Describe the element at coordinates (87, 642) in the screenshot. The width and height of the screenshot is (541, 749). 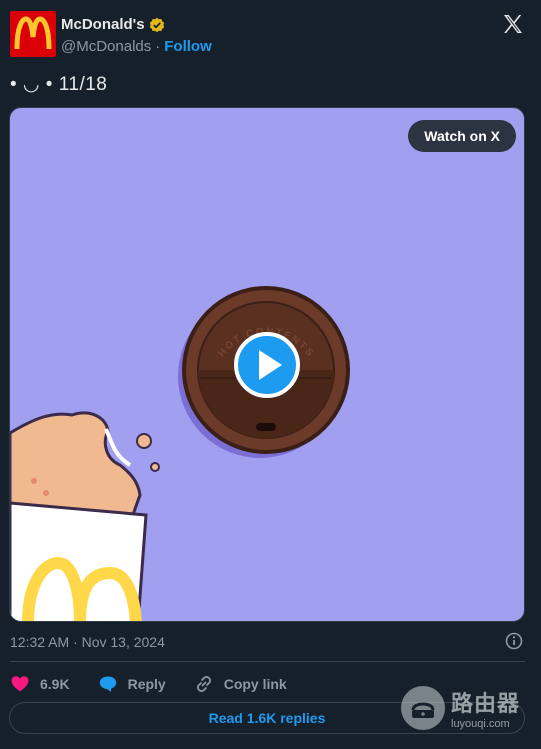
I see `tweet-timestamp: 12:32 AM · Nov 13, 2024` at that location.